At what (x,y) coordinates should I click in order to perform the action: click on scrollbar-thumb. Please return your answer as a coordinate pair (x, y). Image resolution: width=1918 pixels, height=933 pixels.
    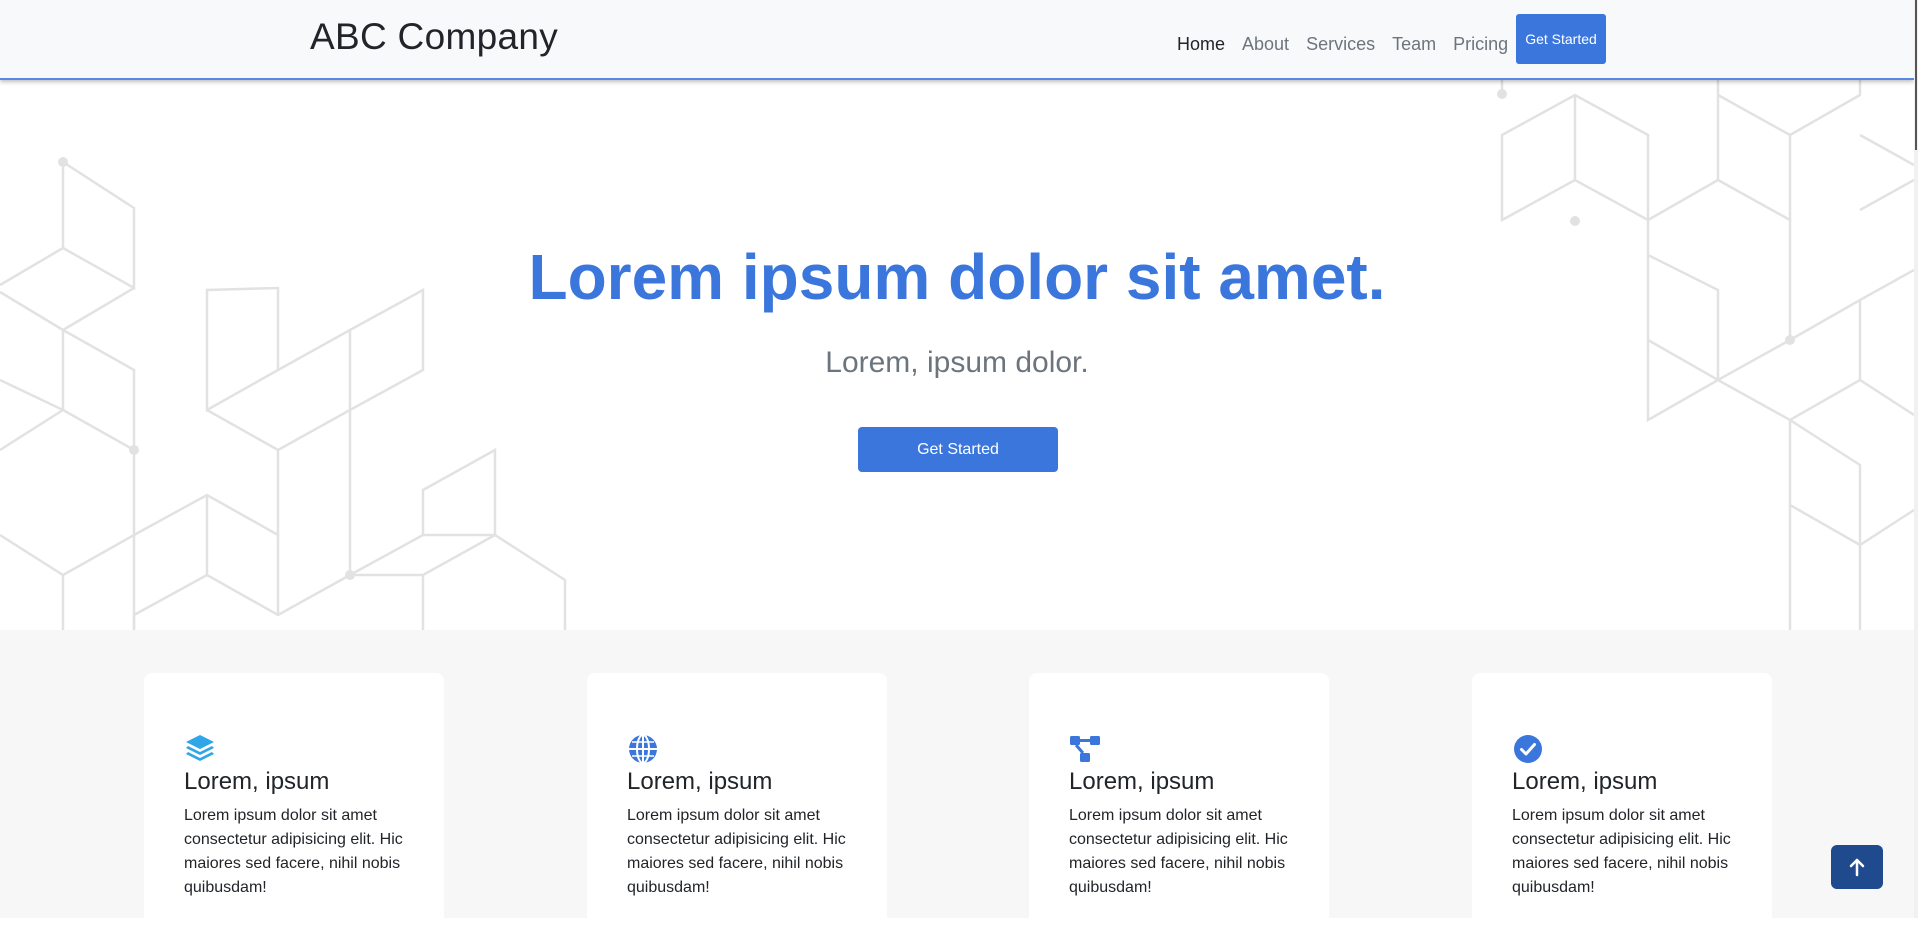
    Looking at the image, I should click on (1916, 75).